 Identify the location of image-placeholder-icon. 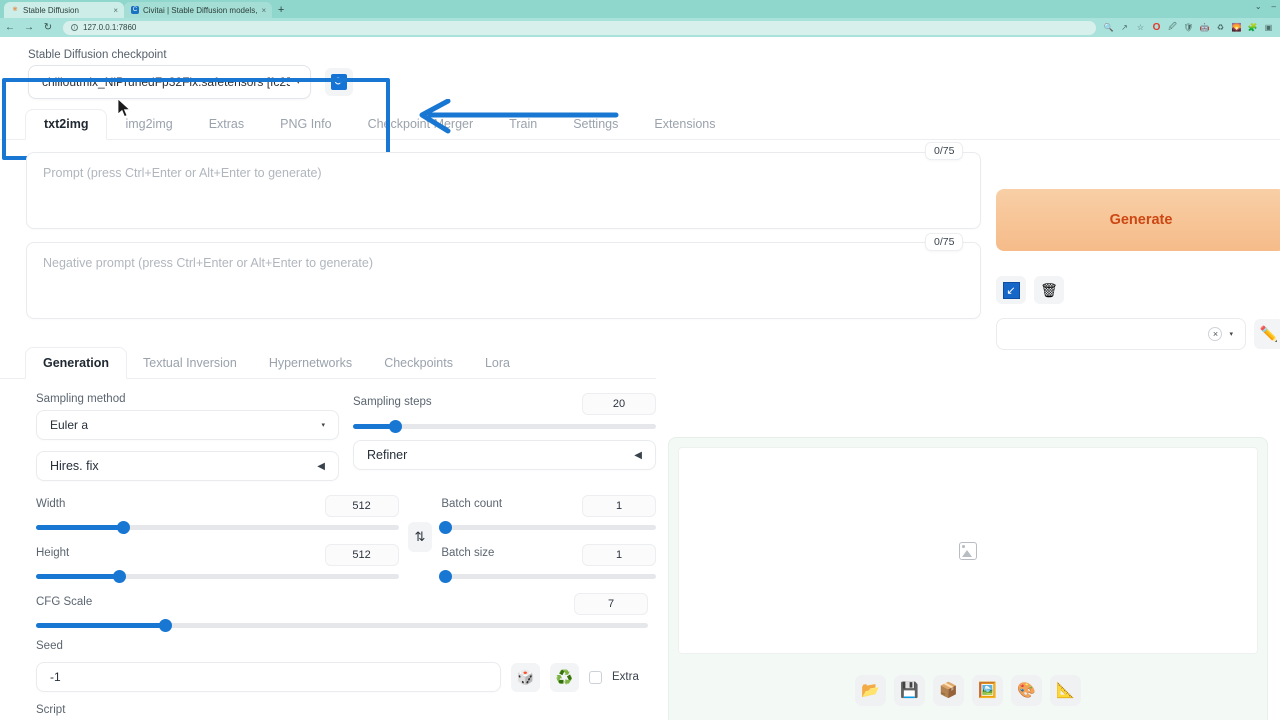
(968, 550).